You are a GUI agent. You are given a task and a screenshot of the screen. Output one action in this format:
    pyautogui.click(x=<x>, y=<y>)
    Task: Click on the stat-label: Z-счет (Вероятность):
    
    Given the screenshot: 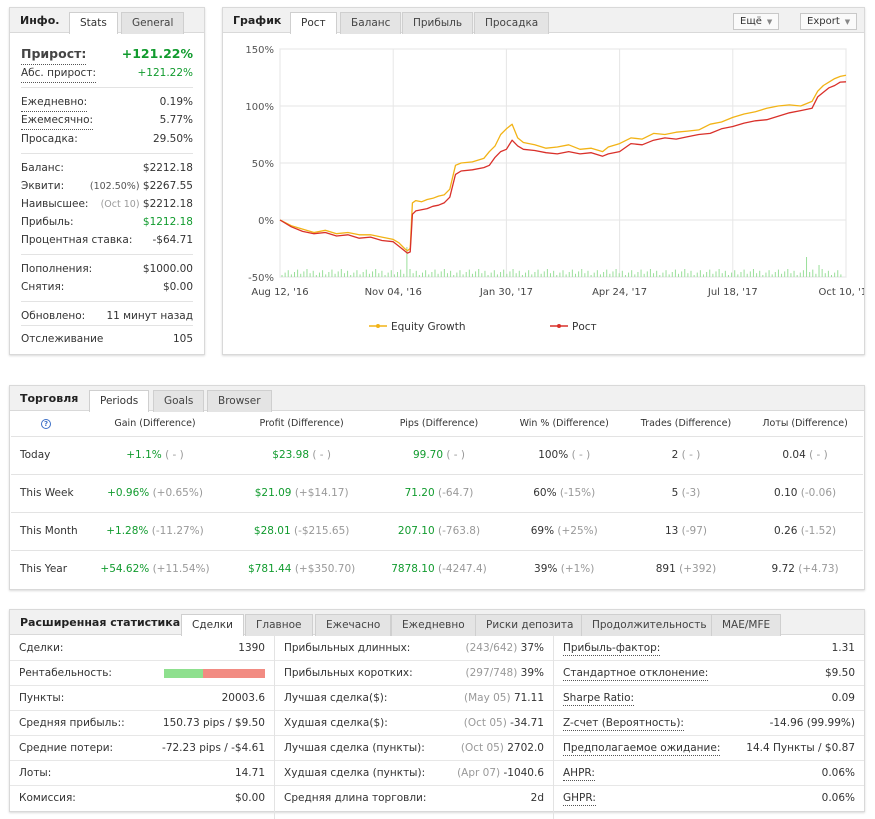 What is the action you would take?
    pyautogui.click(x=623, y=723)
    